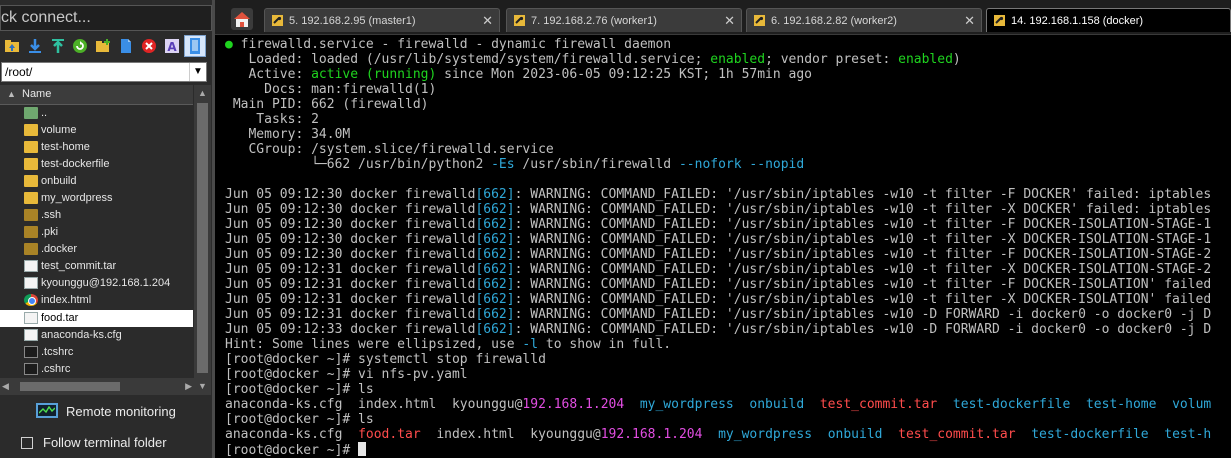 This screenshot has height=458, width=1231. Describe the element at coordinates (96, 95) in the screenshot. I see `name-column-header: ▲ Name` at that location.